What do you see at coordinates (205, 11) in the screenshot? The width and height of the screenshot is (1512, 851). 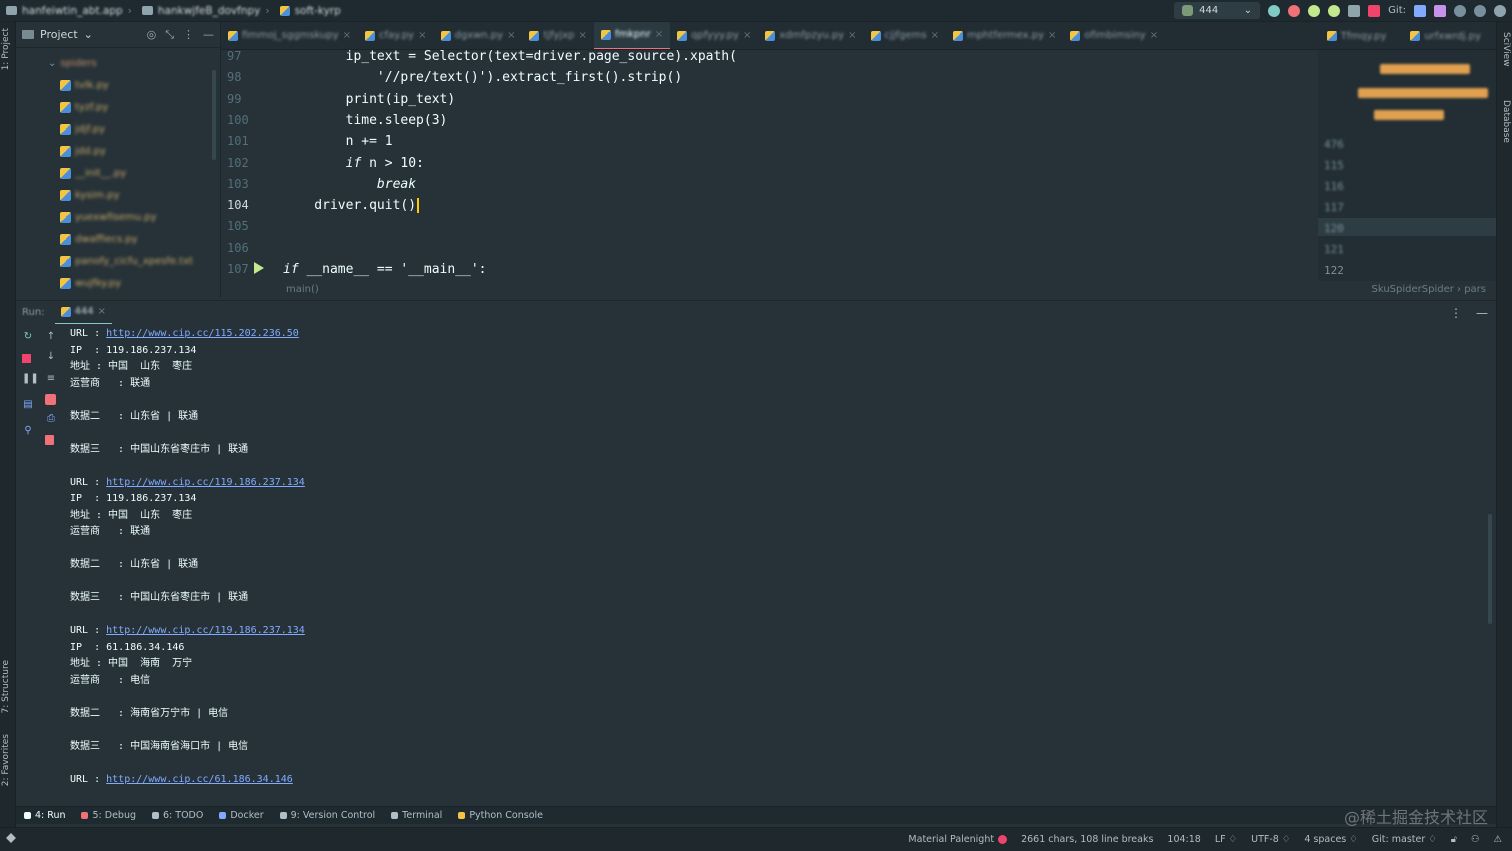 I see `breadcrumb-folder: hankwjfeB_dovfnpy ›` at bounding box center [205, 11].